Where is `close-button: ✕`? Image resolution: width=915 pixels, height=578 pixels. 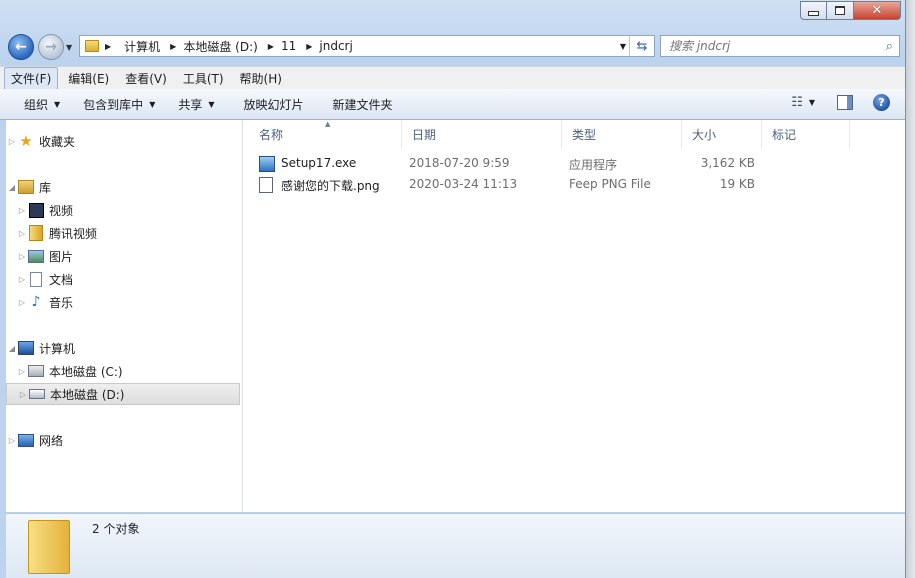 close-button: ✕ is located at coordinates (877, 10).